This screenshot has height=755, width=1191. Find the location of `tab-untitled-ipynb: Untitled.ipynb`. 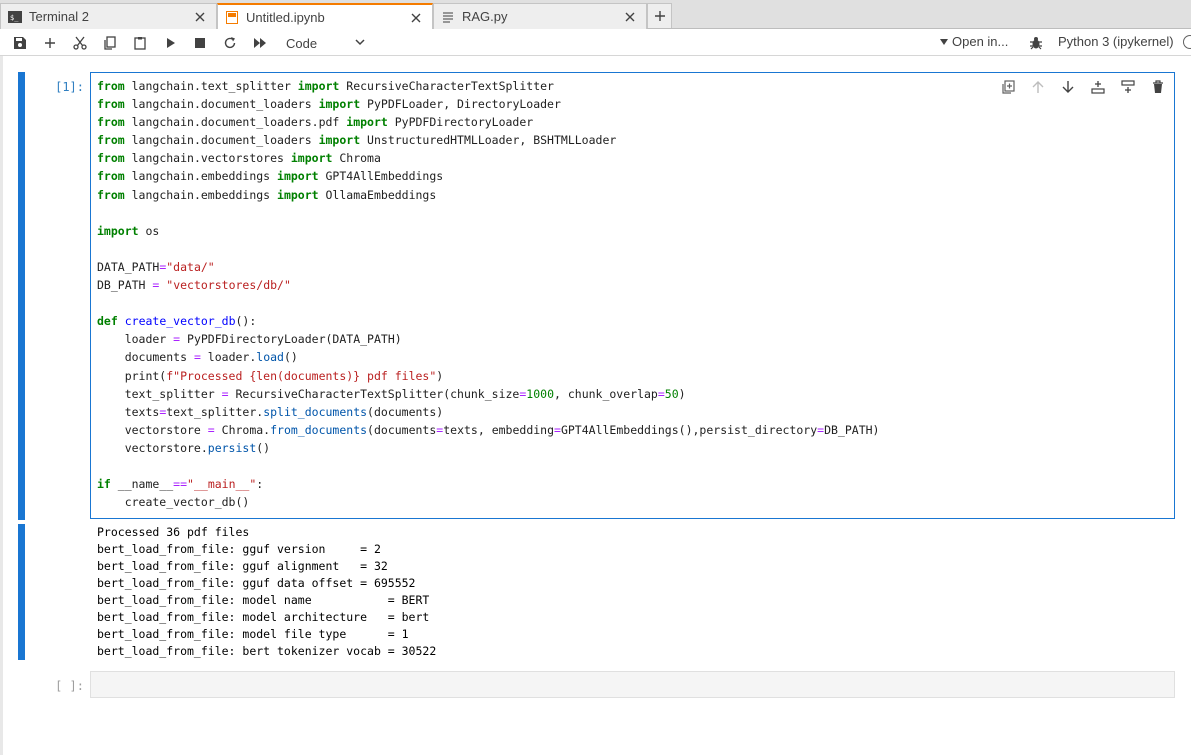

tab-untitled-ipynb: Untitled.ipynb is located at coordinates (325, 16).